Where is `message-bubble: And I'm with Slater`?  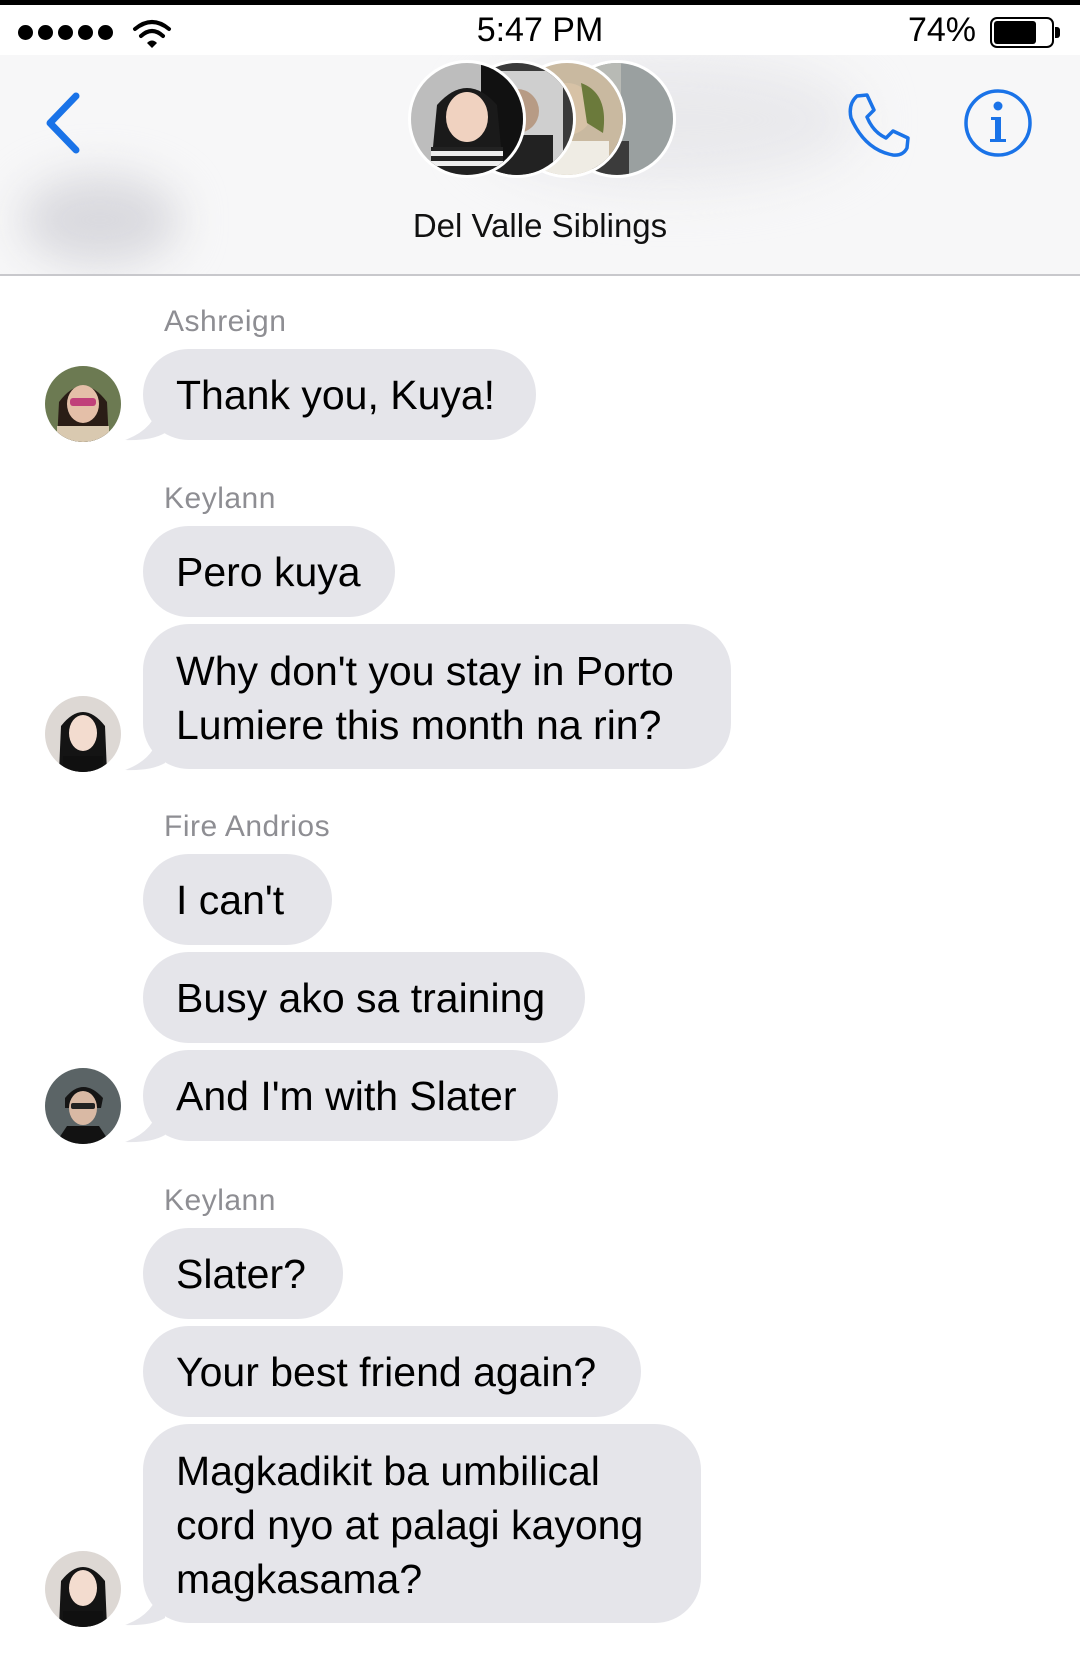
message-bubble: And I'm with Slater is located at coordinates (350, 1095).